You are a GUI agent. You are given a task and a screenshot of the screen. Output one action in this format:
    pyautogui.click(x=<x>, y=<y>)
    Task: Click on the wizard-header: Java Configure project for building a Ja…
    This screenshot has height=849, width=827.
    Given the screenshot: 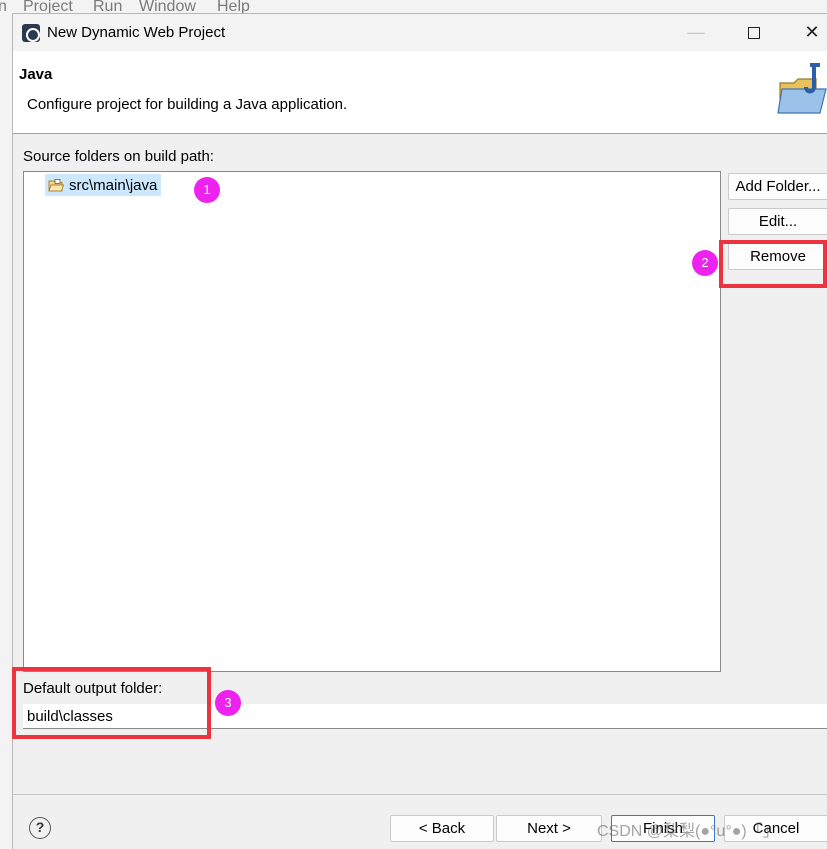 What is the action you would take?
    pyautogui.click(x=420, y=92)
    